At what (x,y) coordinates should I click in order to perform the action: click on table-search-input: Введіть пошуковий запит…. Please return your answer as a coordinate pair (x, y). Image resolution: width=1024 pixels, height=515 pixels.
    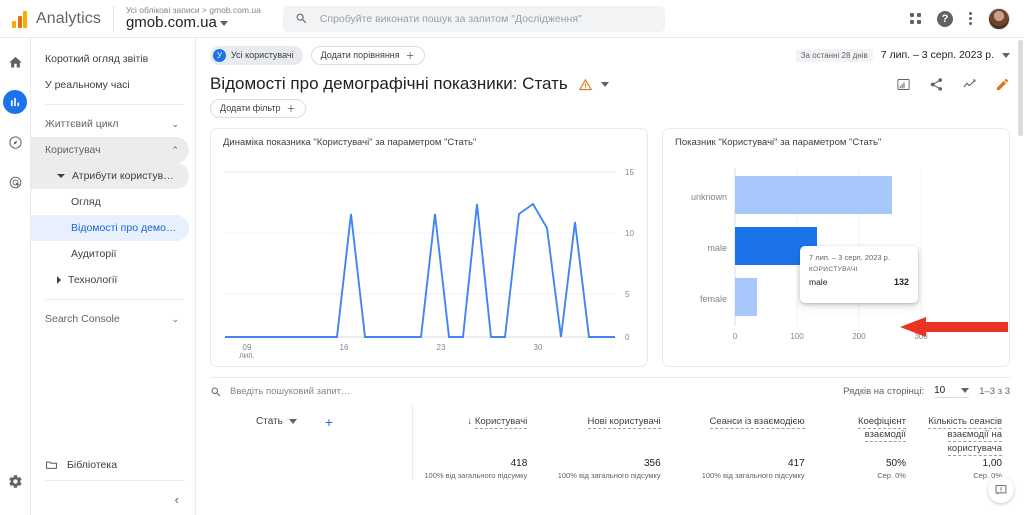
    Looking at the image, I should click on (290, 391).